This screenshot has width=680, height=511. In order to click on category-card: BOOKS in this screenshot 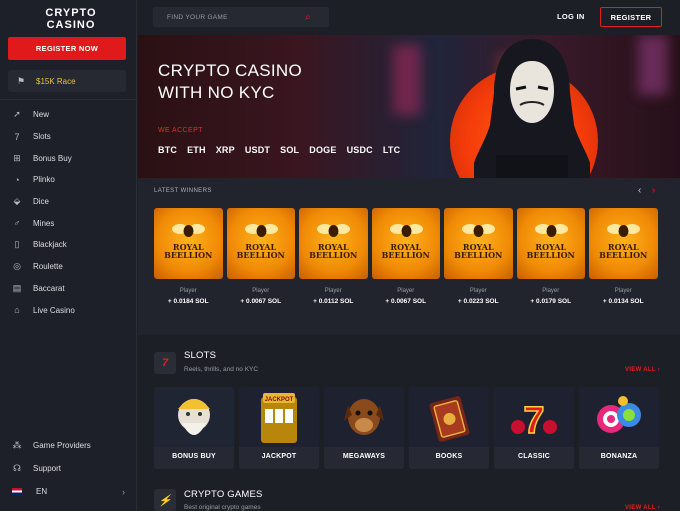, I will do `click(449, 428)`.